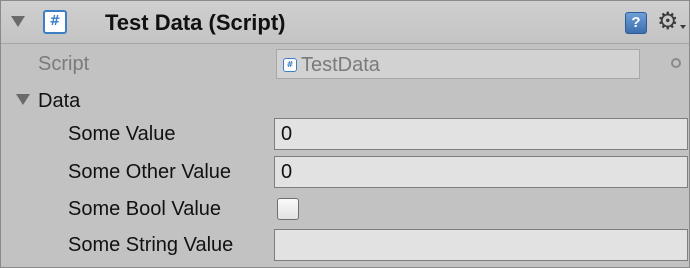  Describe the element at coordinates (145, 209) in the screenshot. I see `some-bool-value-label: Some Bool Value` at that location.